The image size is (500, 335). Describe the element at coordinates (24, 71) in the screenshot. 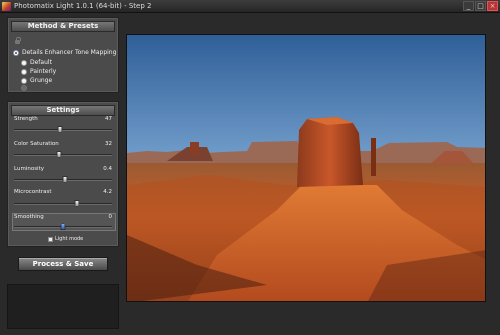

I see `radio-painterly` at that location.